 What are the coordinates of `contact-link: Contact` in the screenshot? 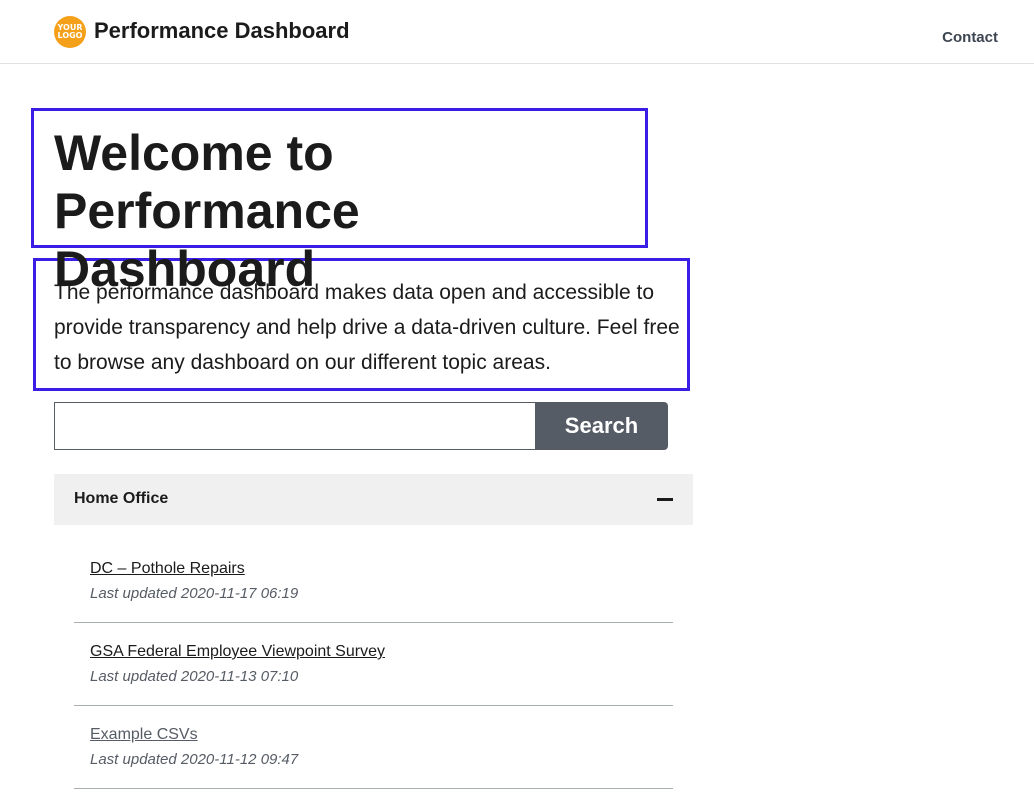 It's located at (970, 37).